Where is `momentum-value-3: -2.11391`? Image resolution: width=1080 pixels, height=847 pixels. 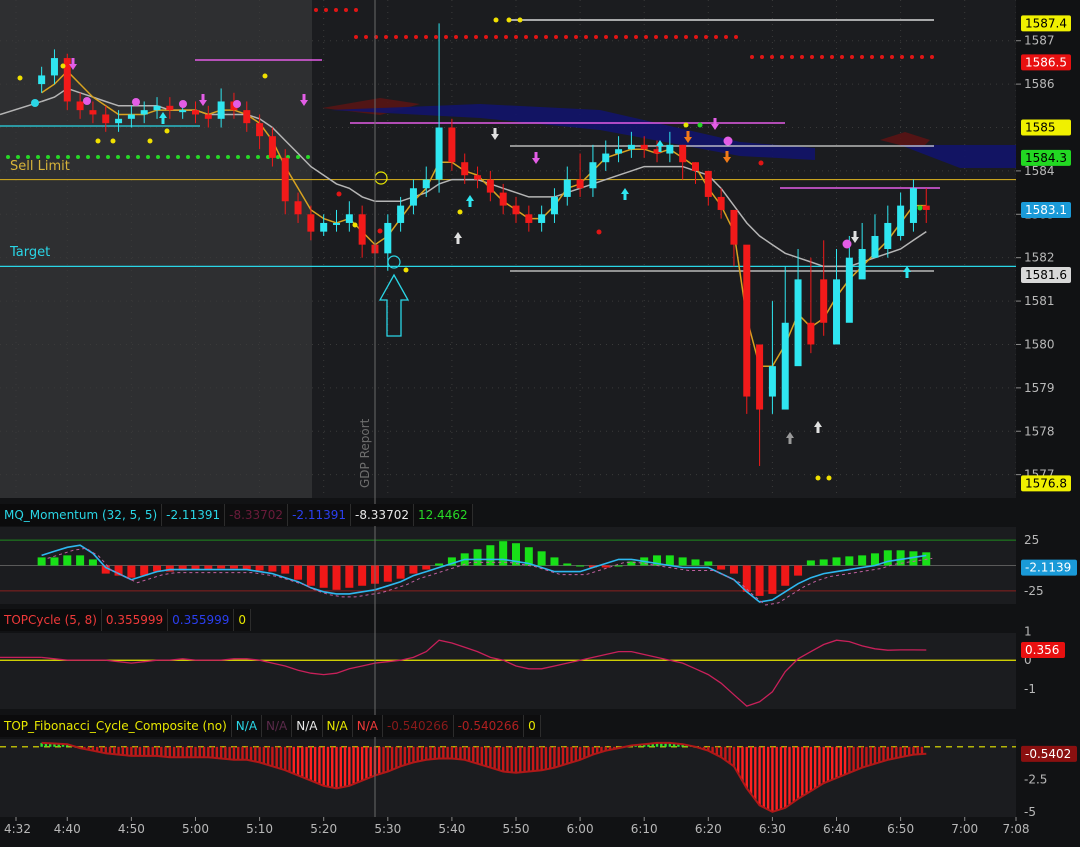
momentum-value-3: -2.11391 is located at coordinates (320, 515).